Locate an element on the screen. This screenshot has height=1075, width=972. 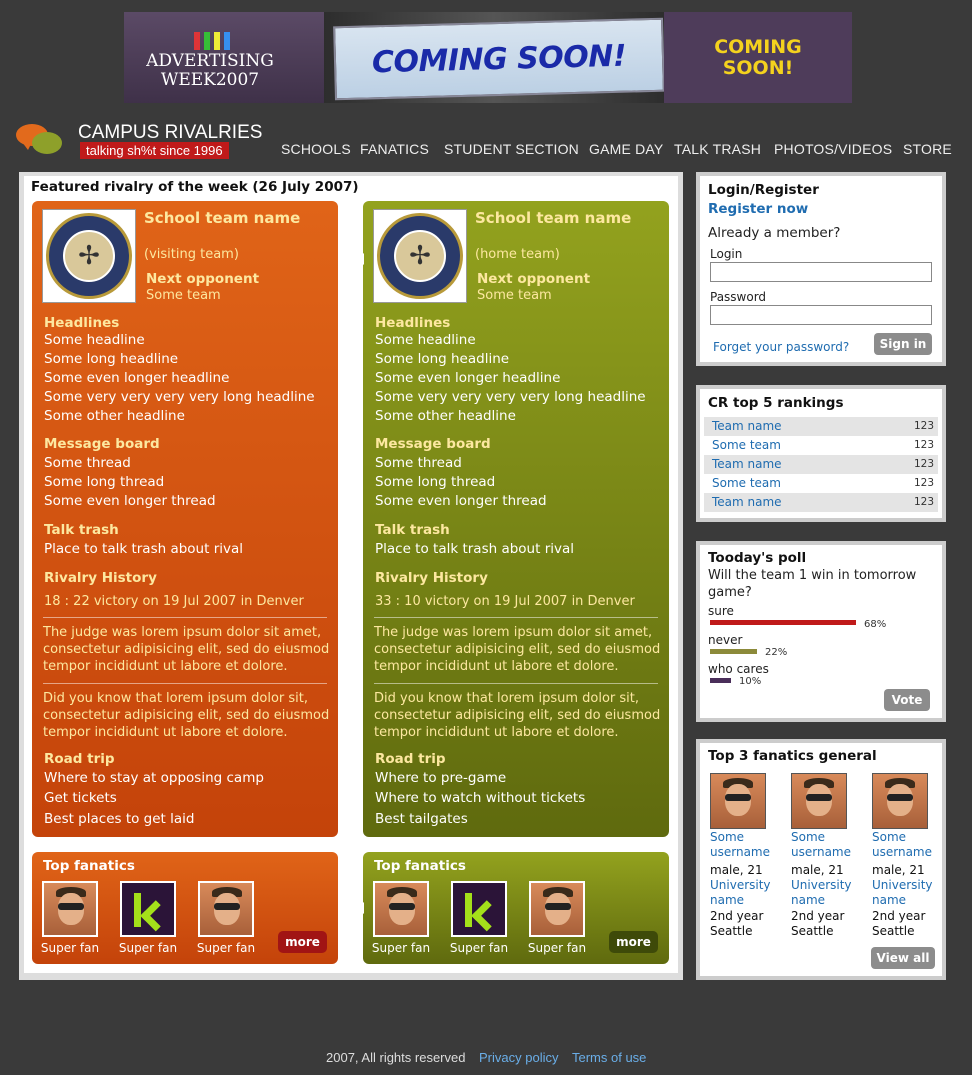
road-trip-link: Where to watch without tickets is located at coordinates (480, 798).